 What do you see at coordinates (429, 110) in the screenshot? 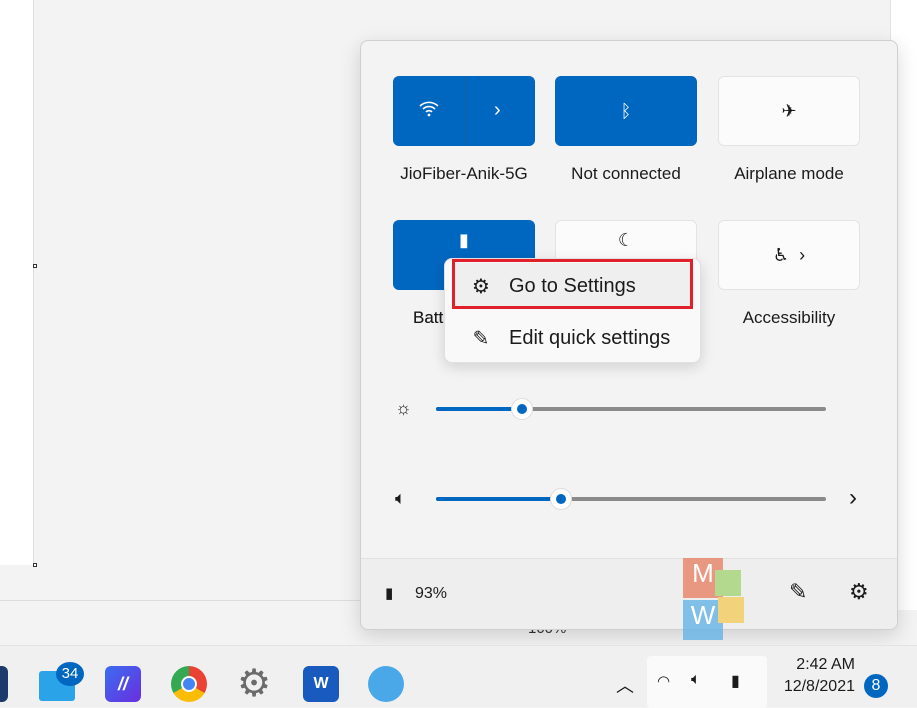
I see `wifi-icon` at bounding box center [429, 110].